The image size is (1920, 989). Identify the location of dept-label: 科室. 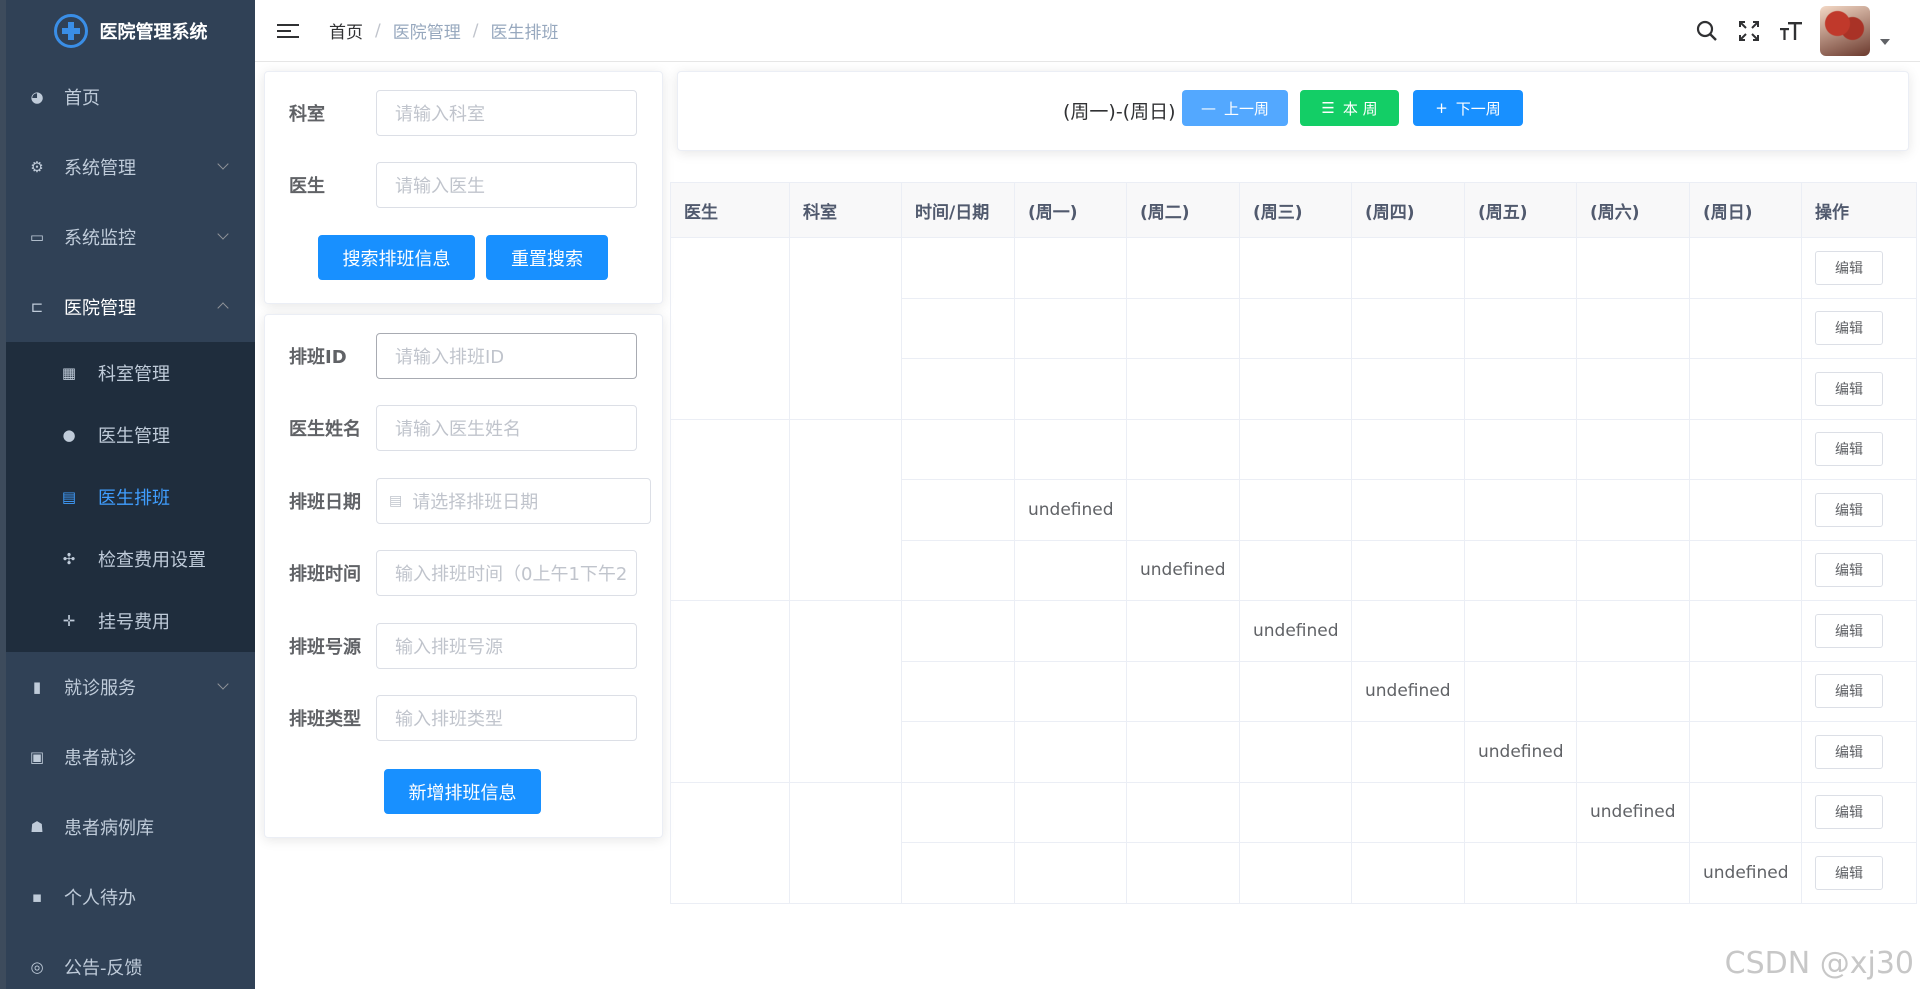
(307, 114).